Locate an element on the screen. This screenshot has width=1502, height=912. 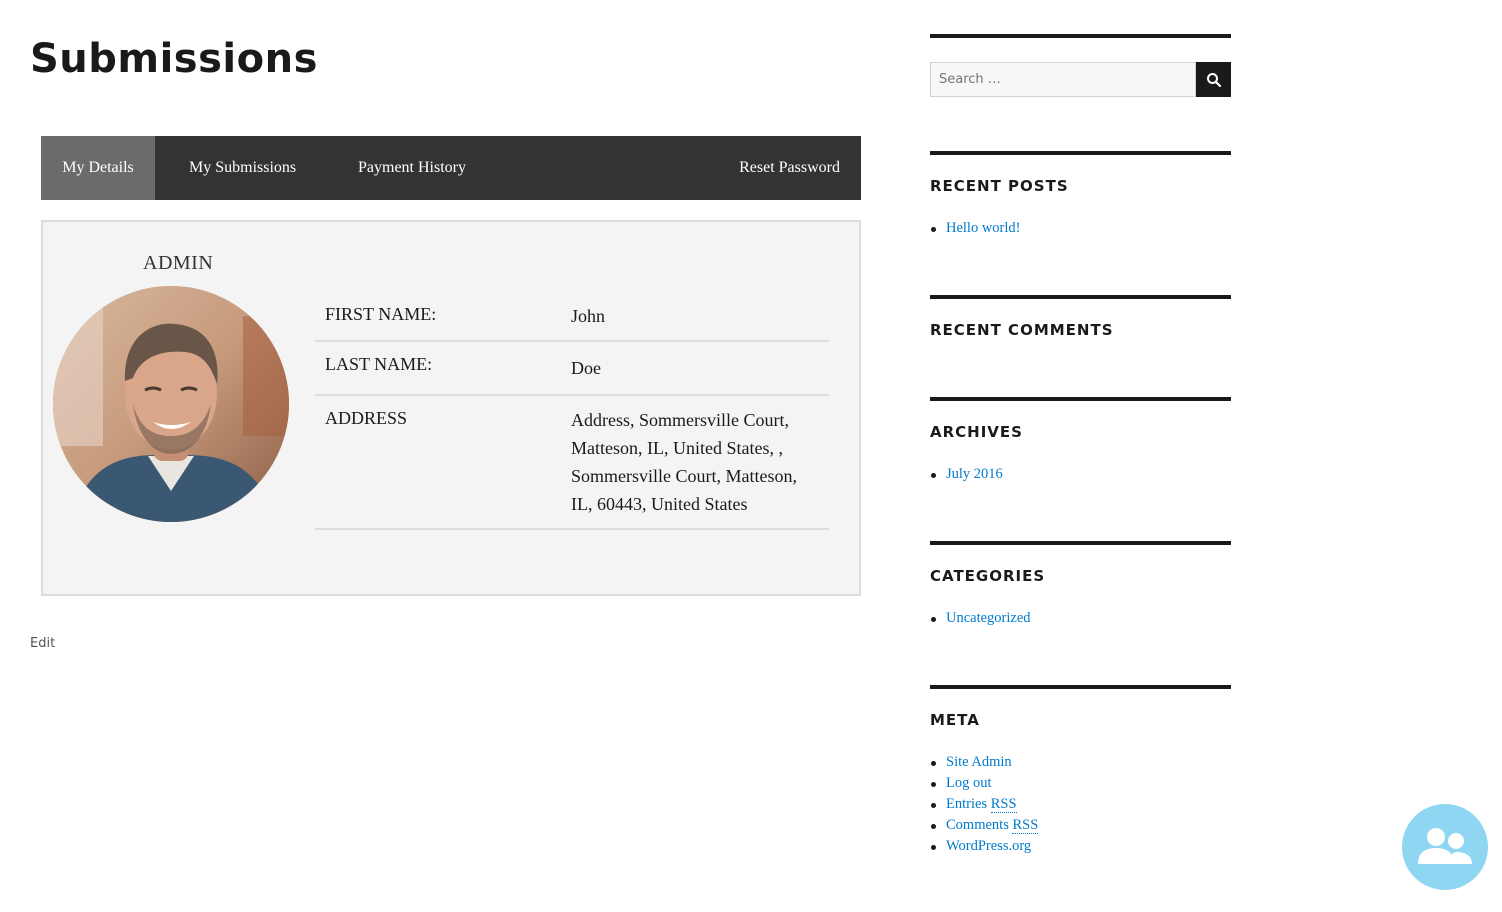
archives-widget: ARCHIVES July 2016 is located at coordinates (1080, 452).